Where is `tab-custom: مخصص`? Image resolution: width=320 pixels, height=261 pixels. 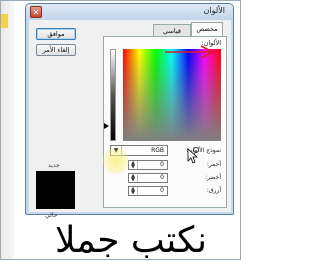
tab-custom: مخصص is located at coordinates (207, 29).